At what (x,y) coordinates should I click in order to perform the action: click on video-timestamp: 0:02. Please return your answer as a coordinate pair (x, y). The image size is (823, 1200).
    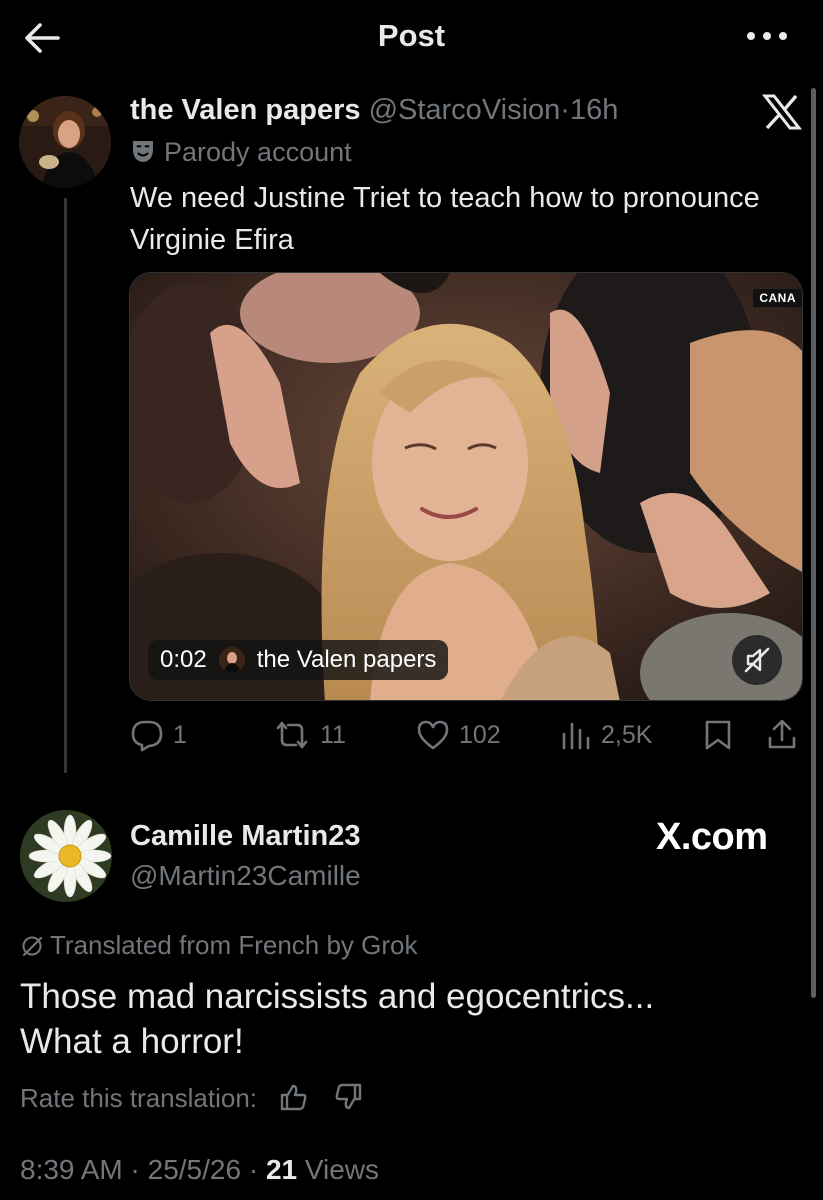
    Looking at the image, I should click on (183, 659).